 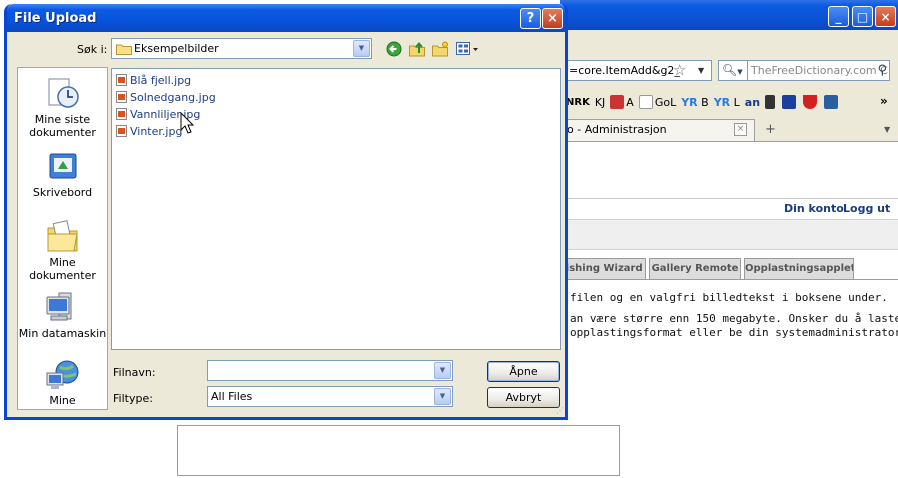 I want to click on figure-icon, so click(x=770, y=102).